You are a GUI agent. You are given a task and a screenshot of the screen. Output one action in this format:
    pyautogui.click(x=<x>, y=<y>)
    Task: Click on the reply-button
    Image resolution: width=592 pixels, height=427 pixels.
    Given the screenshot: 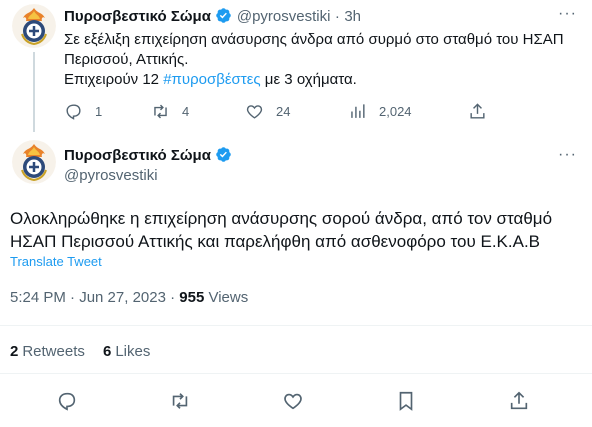 What is the action you would take?
    pyautogui.click(x=67, y=403)
    